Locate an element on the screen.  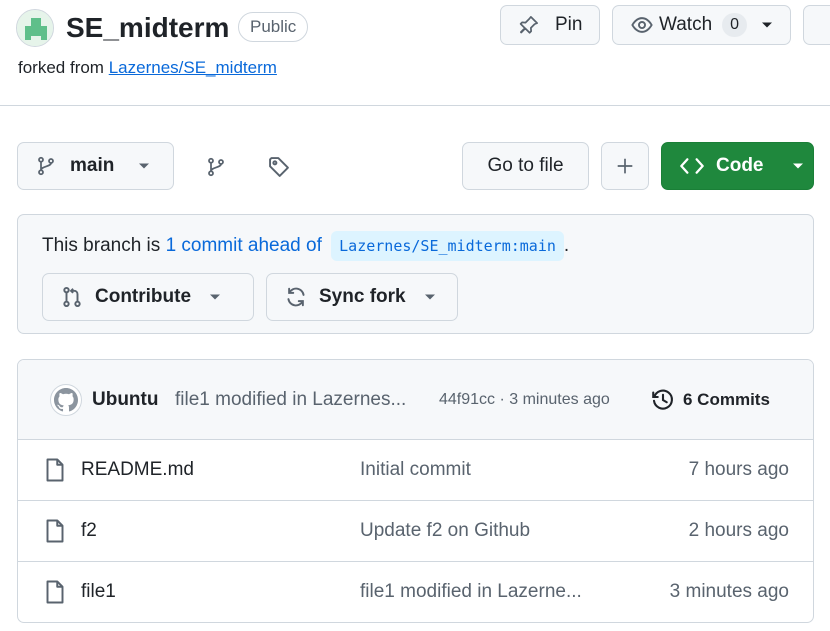
watch-label: Watch is located at coordinates (686, 24).